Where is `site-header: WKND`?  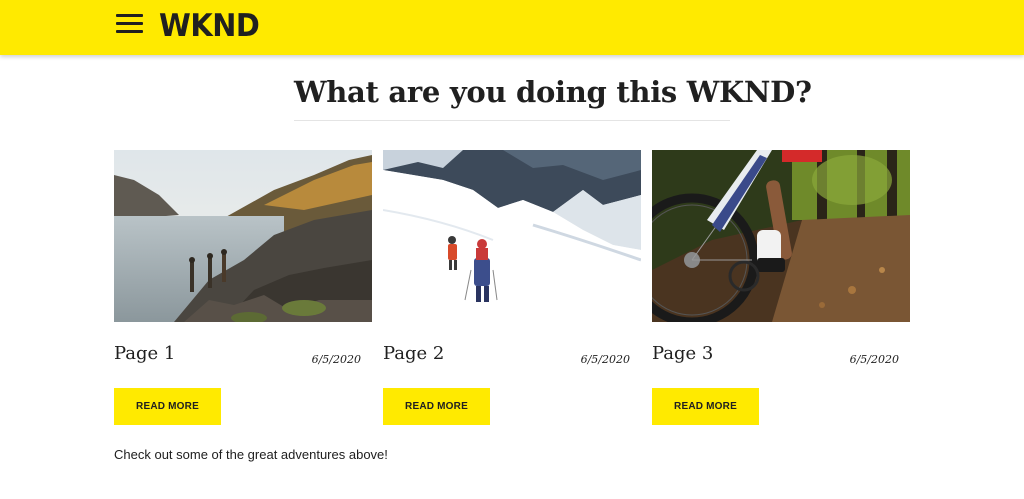
site-header: WKND is located at coordinates (512, 27).